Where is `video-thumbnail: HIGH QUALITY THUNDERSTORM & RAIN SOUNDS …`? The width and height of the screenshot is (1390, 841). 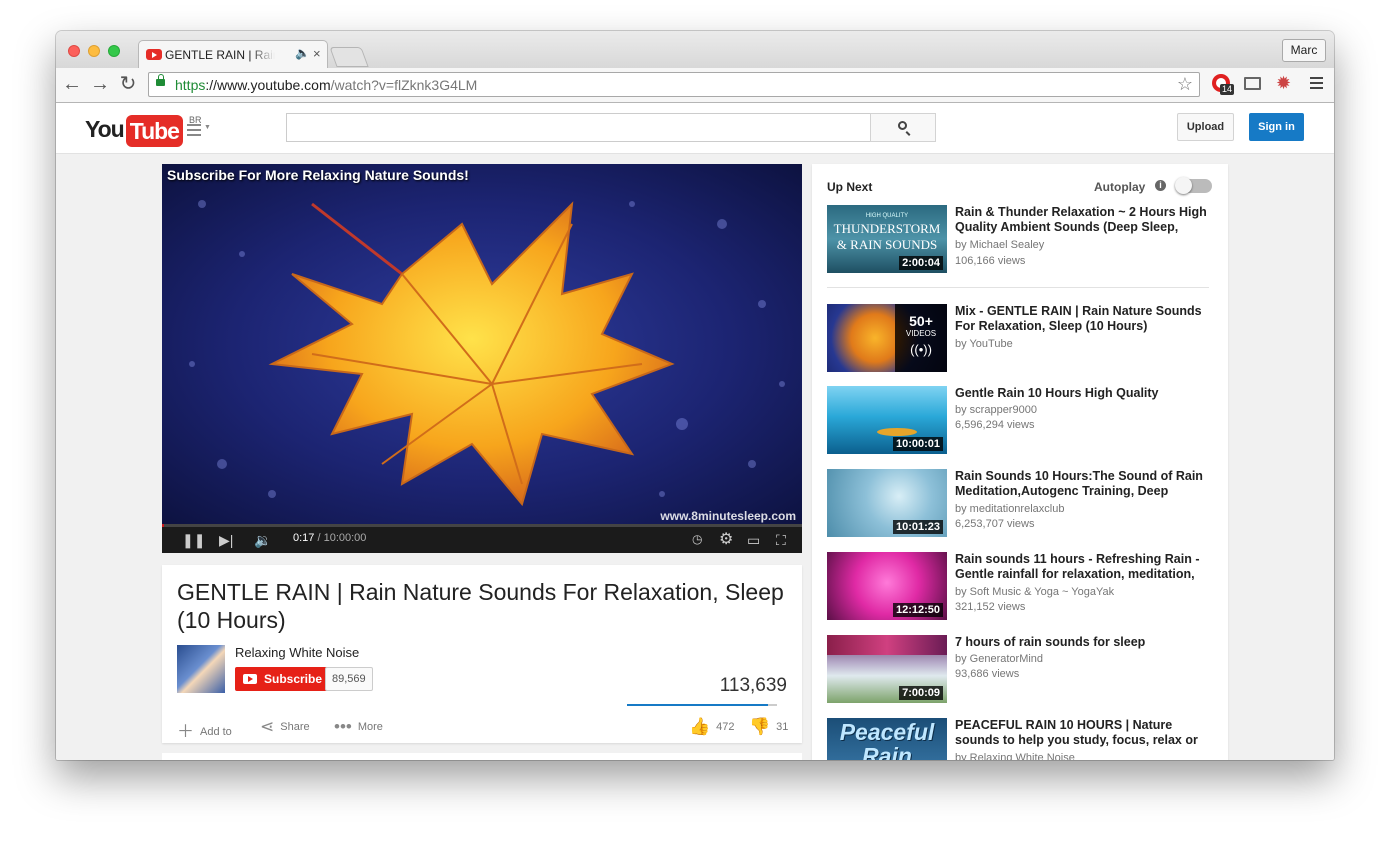
video-thumbnail: HIGH QUALITY THUNDERSTORM & RAIN SOUNDS … is located at coordinates (887, 239).